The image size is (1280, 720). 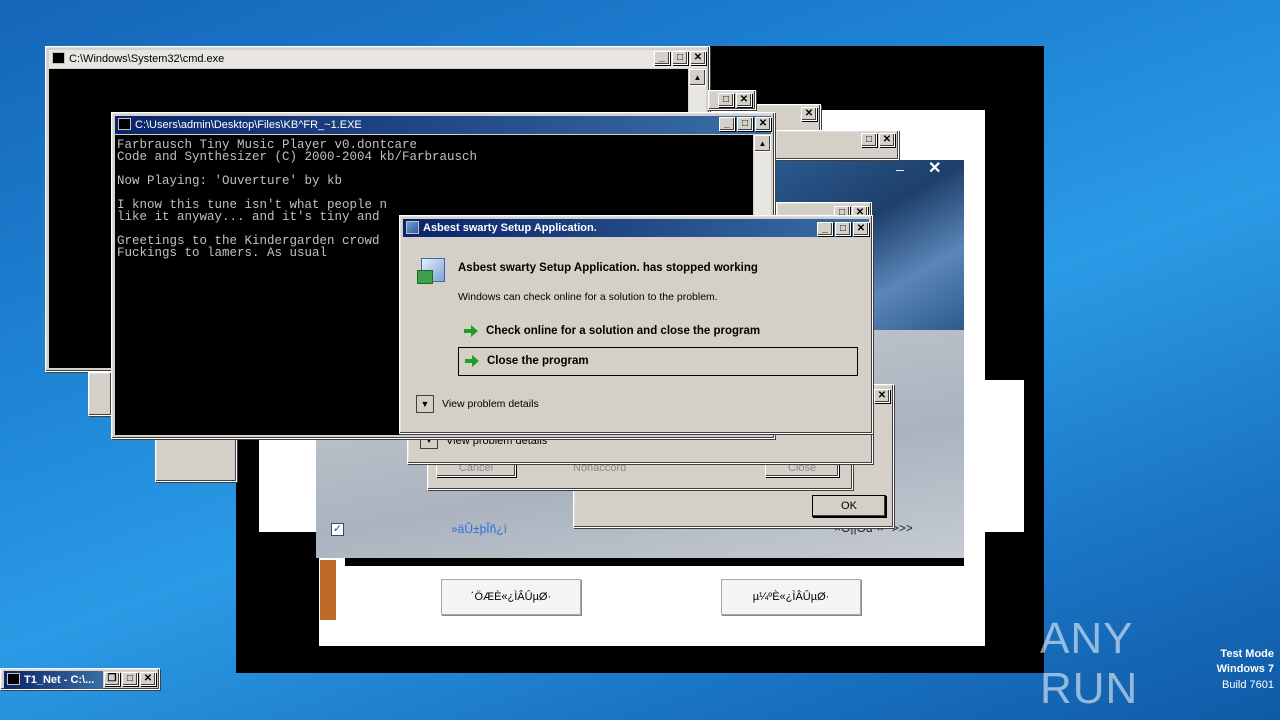 I want to click on error-title: Asbest swarty Setup Application., so click(x=510, y=228).